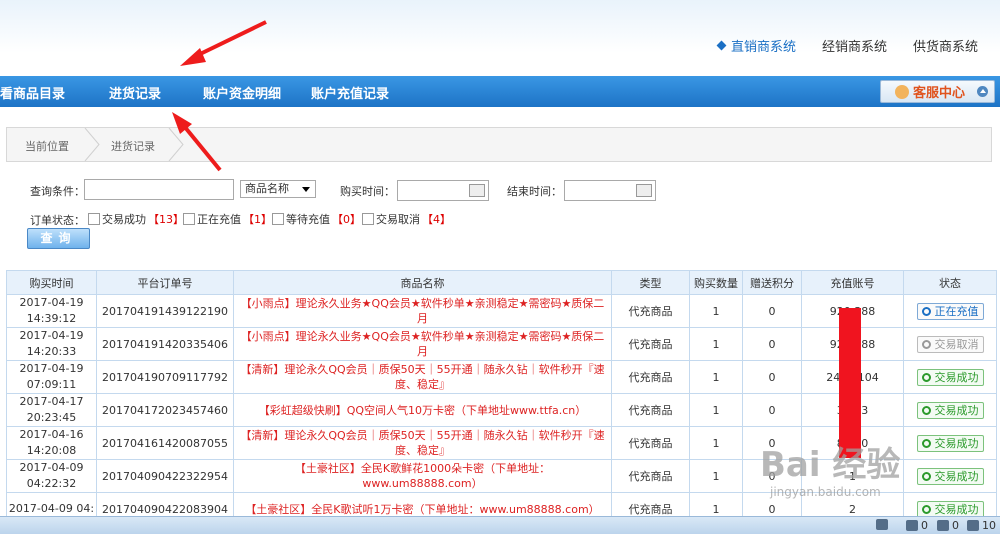 This screenshot has height=534, width=1000. I want to click on speaker-icon, so click(883, 524).